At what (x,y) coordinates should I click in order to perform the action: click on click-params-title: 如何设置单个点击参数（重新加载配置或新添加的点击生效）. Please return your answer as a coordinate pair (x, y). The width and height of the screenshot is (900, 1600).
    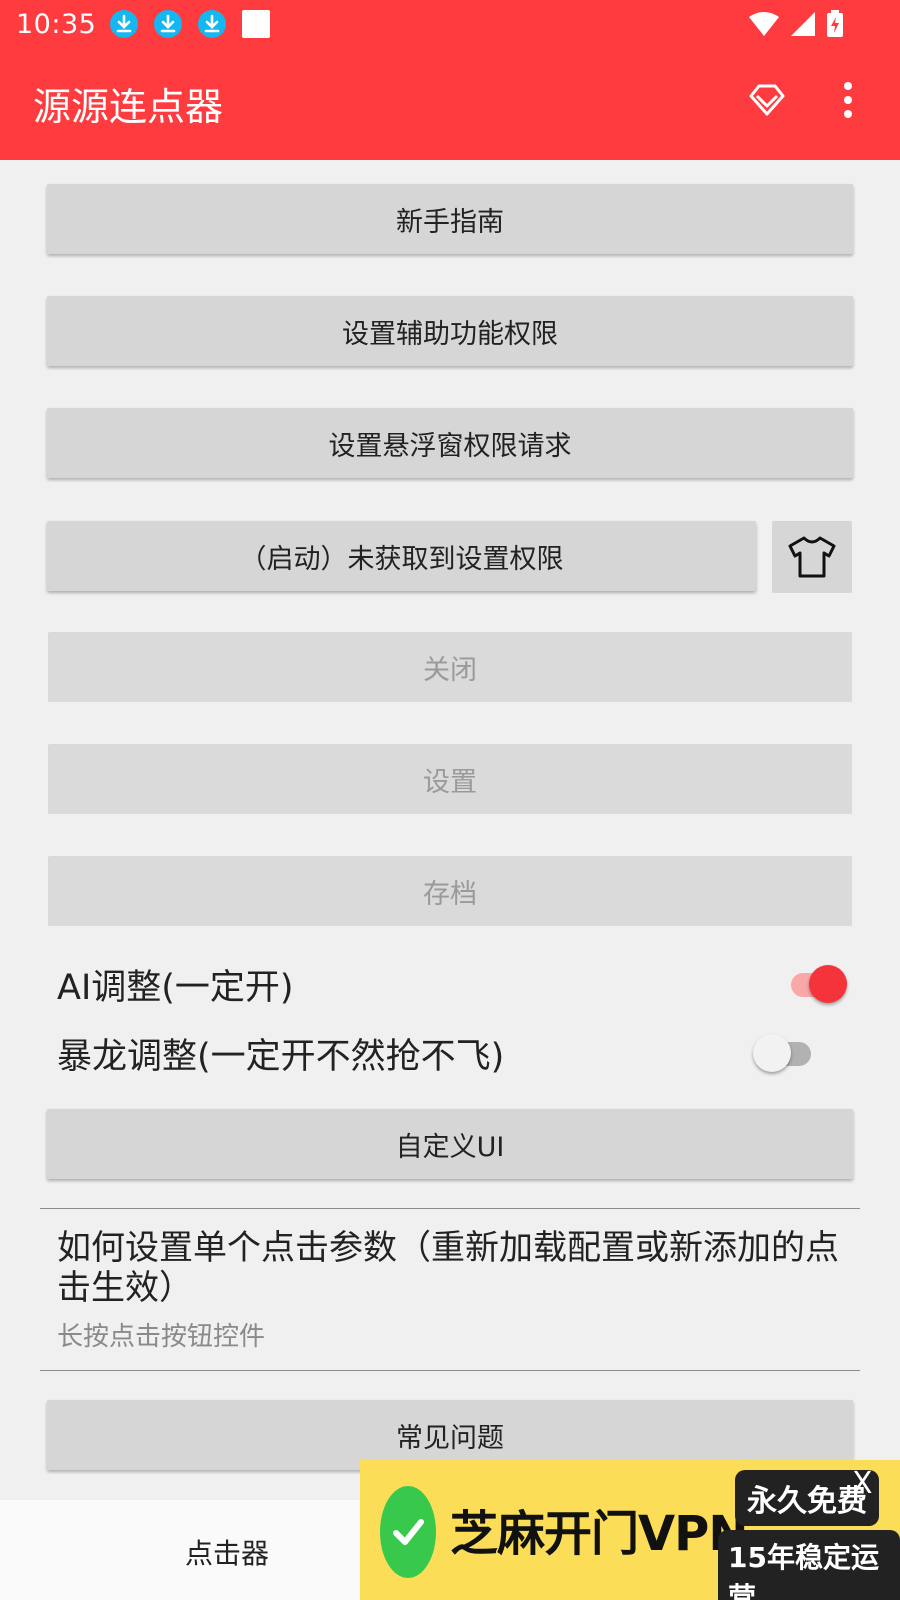
    Looking at the image, I should click on (457, 1268).